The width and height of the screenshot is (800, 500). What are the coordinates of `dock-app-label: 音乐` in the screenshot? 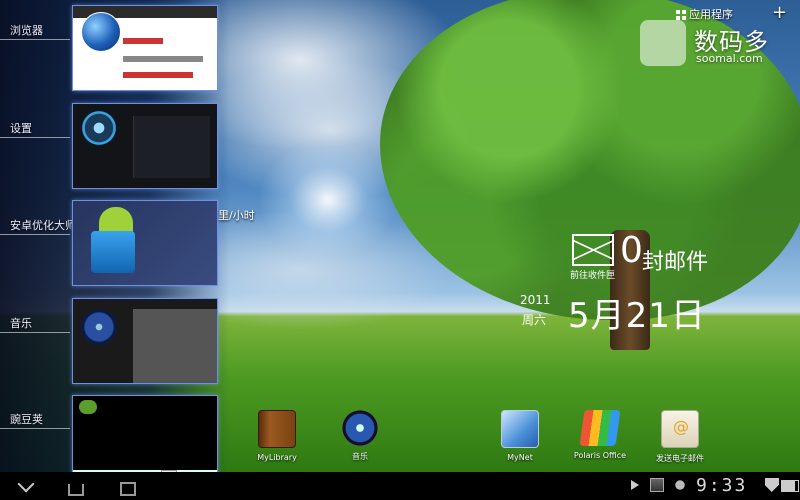 It's located at (360, 456).